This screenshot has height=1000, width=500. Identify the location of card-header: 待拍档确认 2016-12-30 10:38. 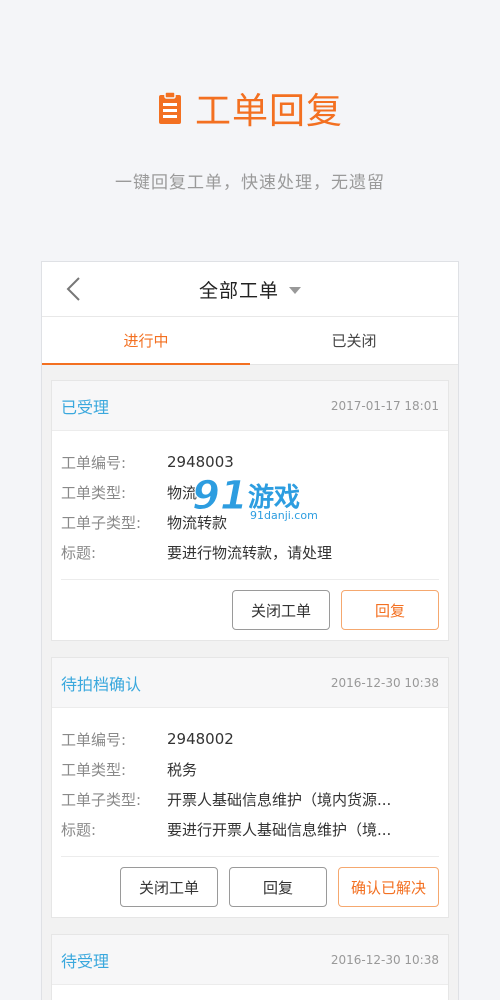
(250, 683).